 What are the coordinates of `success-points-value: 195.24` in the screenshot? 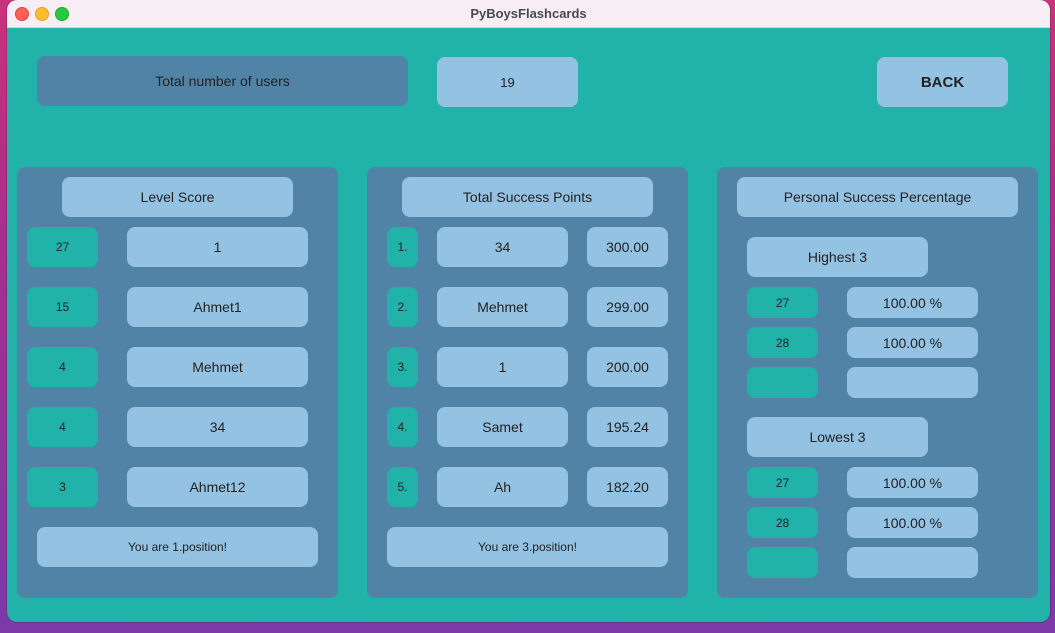 It's located at (627, 427).